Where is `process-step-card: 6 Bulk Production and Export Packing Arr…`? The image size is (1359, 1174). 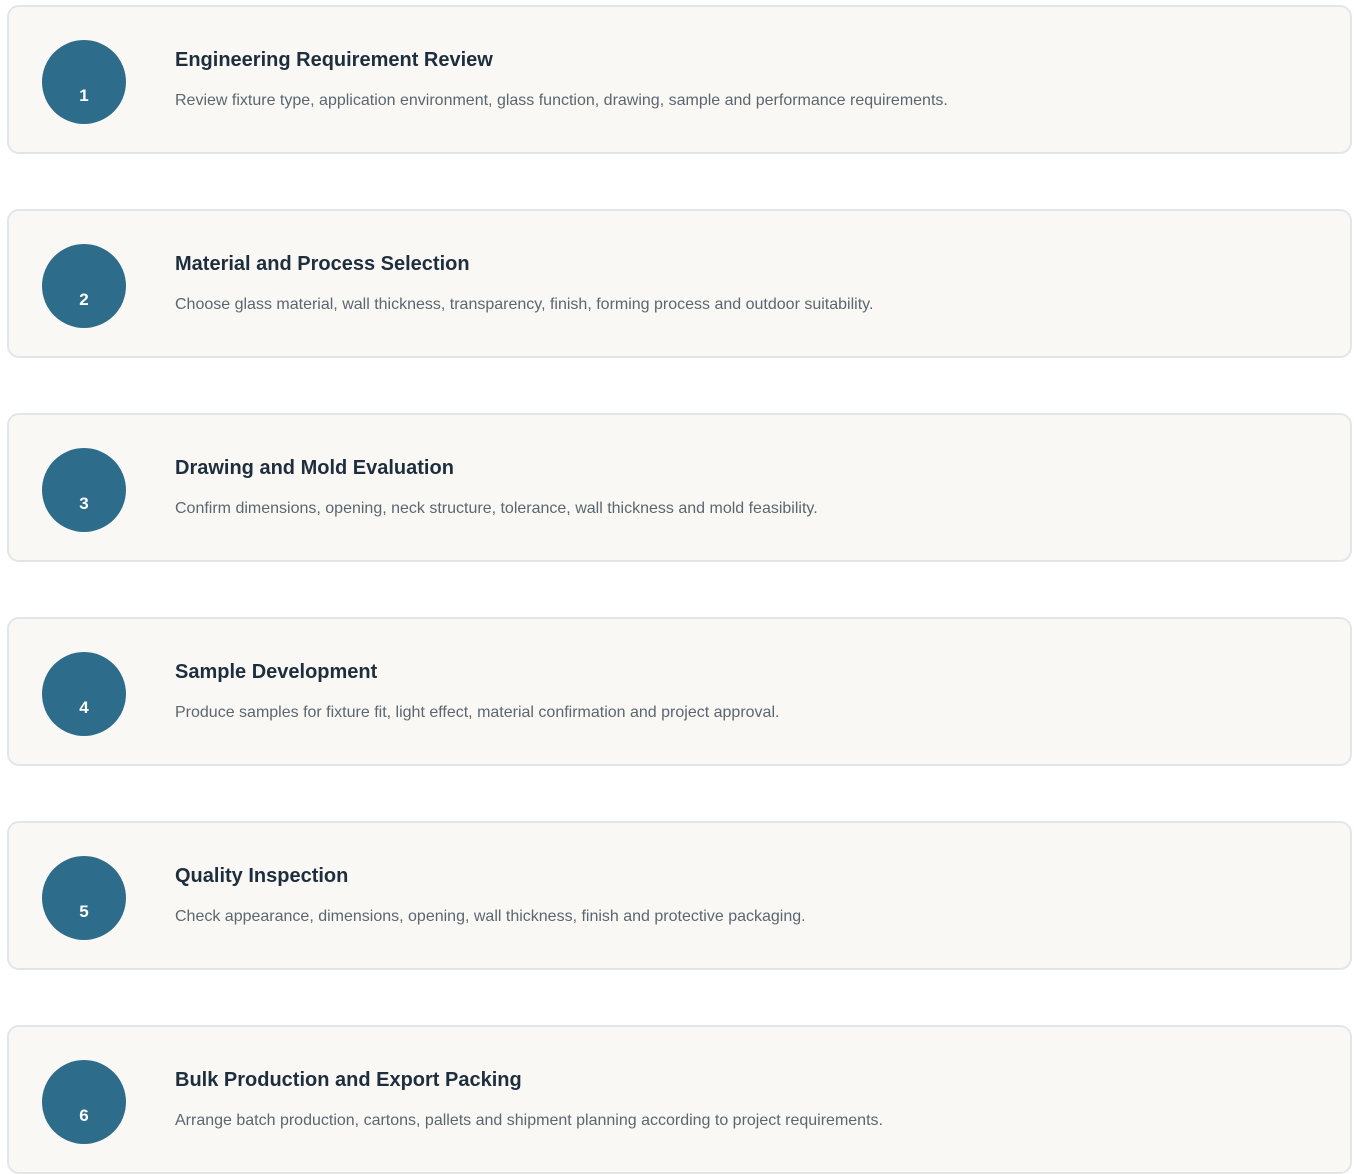
process-step-card: 6 Bulk Production and Export Packing Arr… is located at coordinates (679, 1099).